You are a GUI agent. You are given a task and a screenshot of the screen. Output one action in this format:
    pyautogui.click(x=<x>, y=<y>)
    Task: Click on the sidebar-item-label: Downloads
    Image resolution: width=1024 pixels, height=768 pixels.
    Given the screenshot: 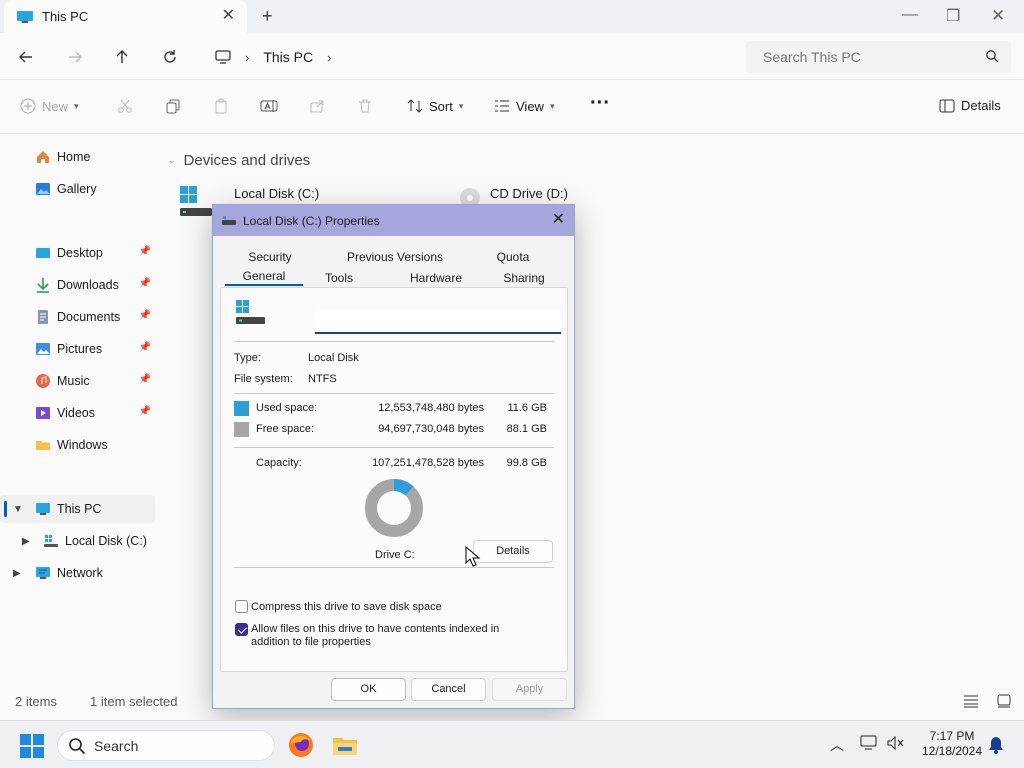 What is the action you would take?
    pyautogui.click(x=88, y=285)
    